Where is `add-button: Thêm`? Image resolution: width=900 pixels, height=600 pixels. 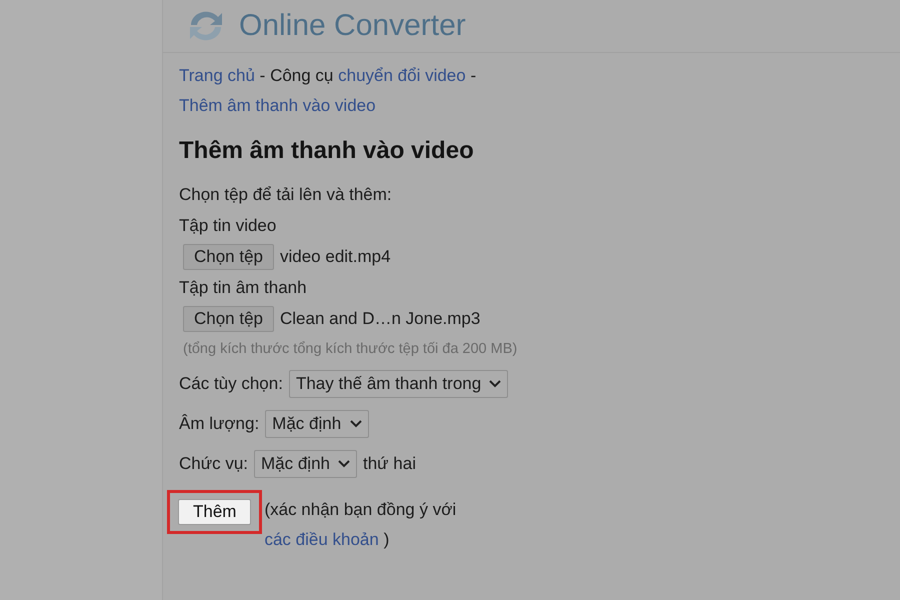 add-button: Thêm is located at coordinates (215, 512).